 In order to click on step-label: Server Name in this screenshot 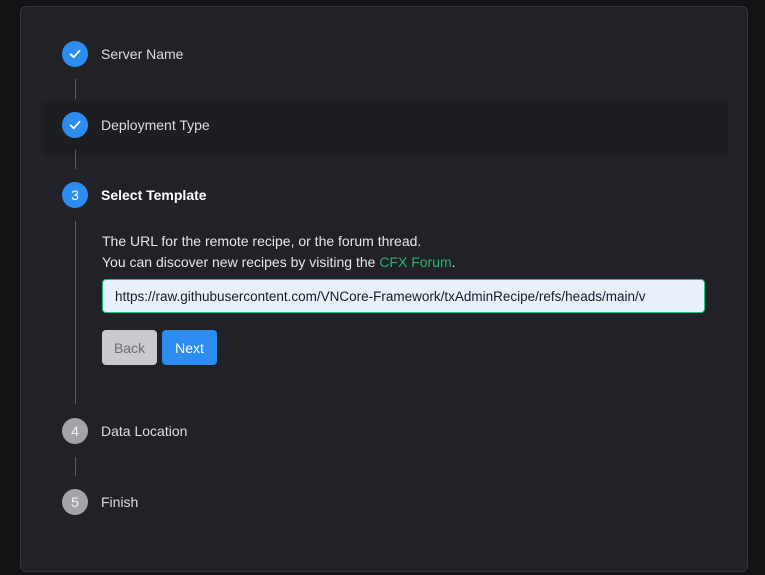, I will do `click(142, 54)`.